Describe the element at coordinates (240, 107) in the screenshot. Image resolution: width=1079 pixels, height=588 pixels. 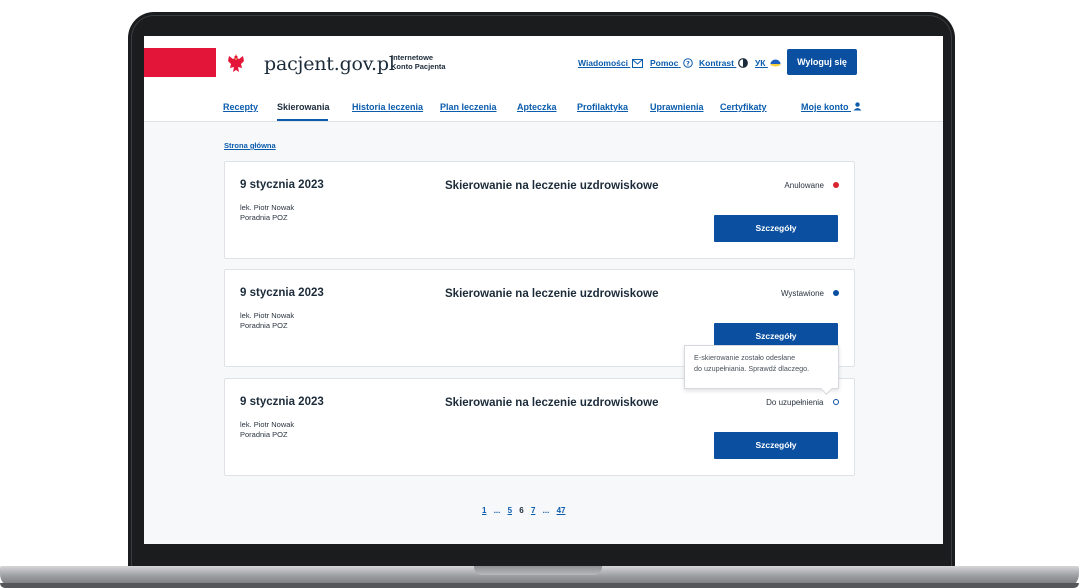
I see `nav-recepty: Recepty` at that location.